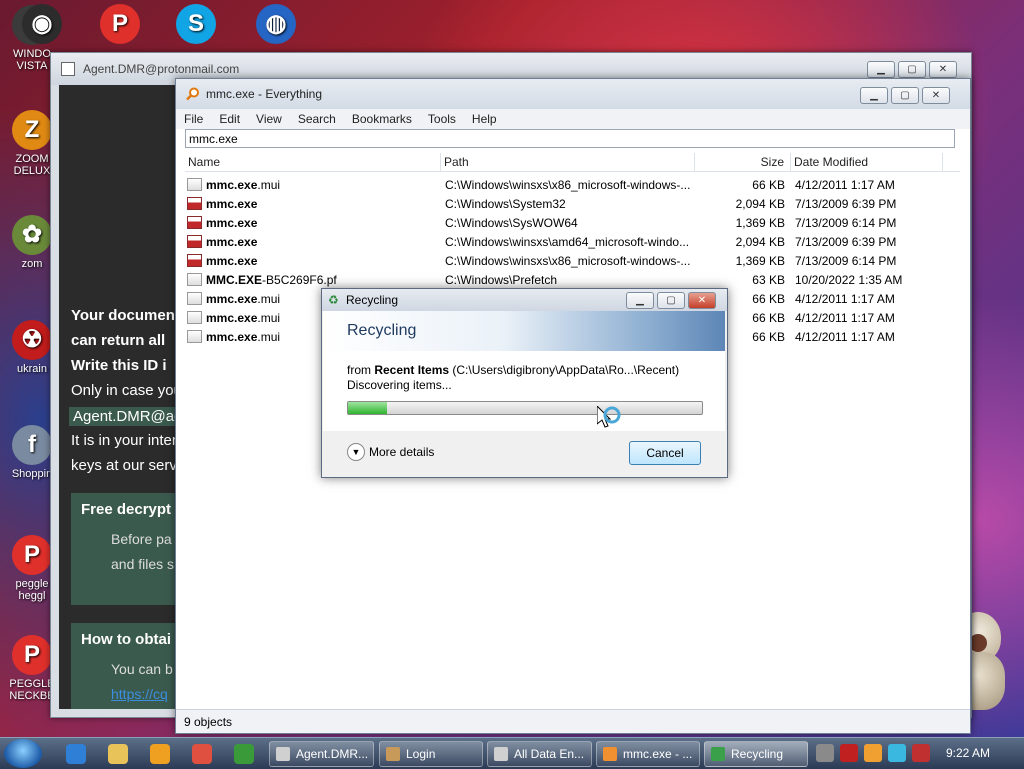  What do you see at coordinates (23, 753) in the screenshot?
I see `start-button` at bounding box center [23, 753].